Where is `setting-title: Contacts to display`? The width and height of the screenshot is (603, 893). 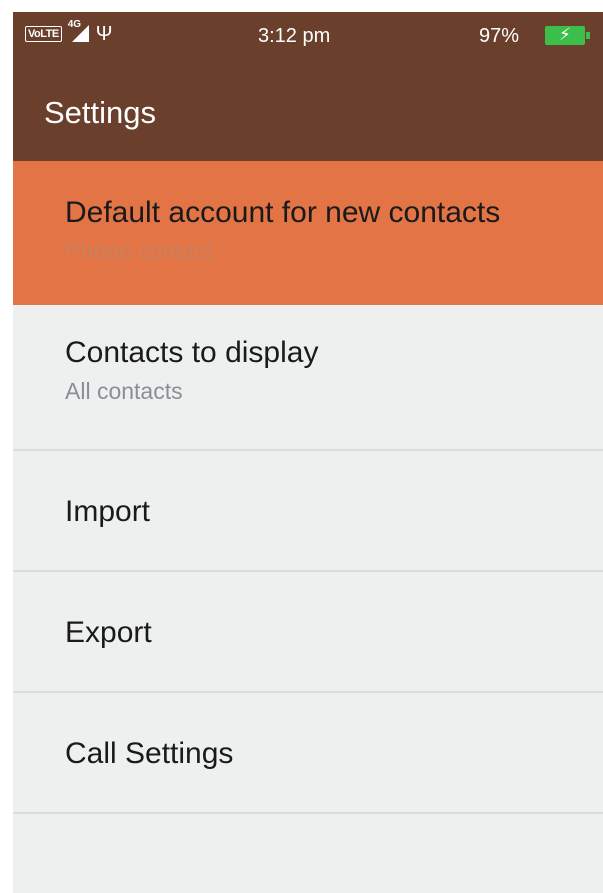 setting-title: Contacts to display is located at coordinates (192, 352).